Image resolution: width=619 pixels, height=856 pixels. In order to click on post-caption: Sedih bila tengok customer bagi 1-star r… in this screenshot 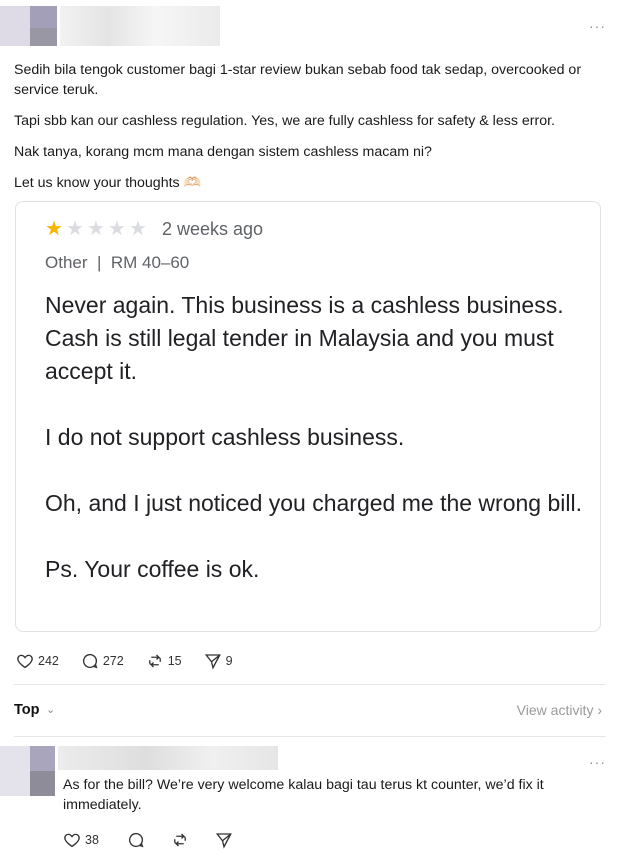, I will do `click(311, 126)`.